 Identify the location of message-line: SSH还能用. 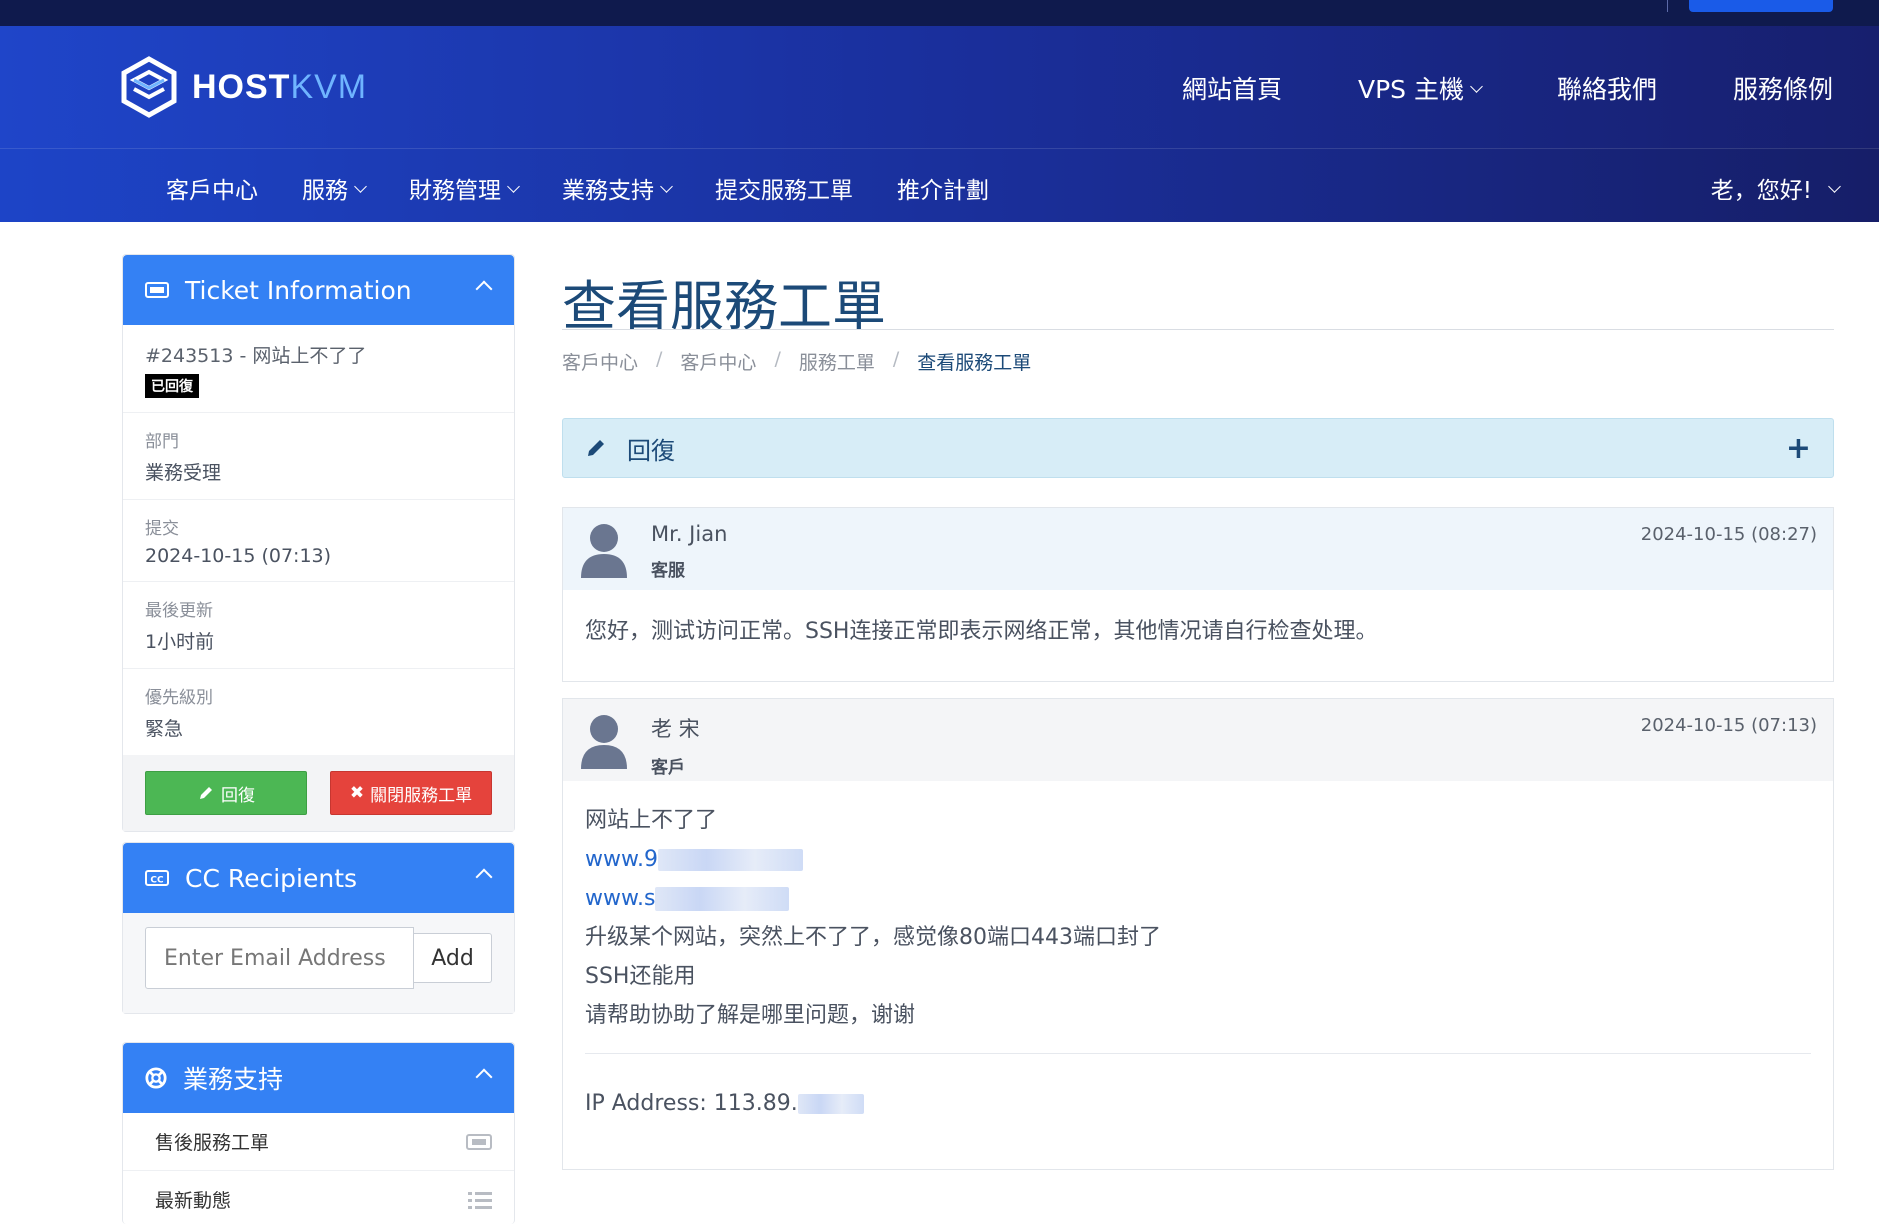
(640, 976).